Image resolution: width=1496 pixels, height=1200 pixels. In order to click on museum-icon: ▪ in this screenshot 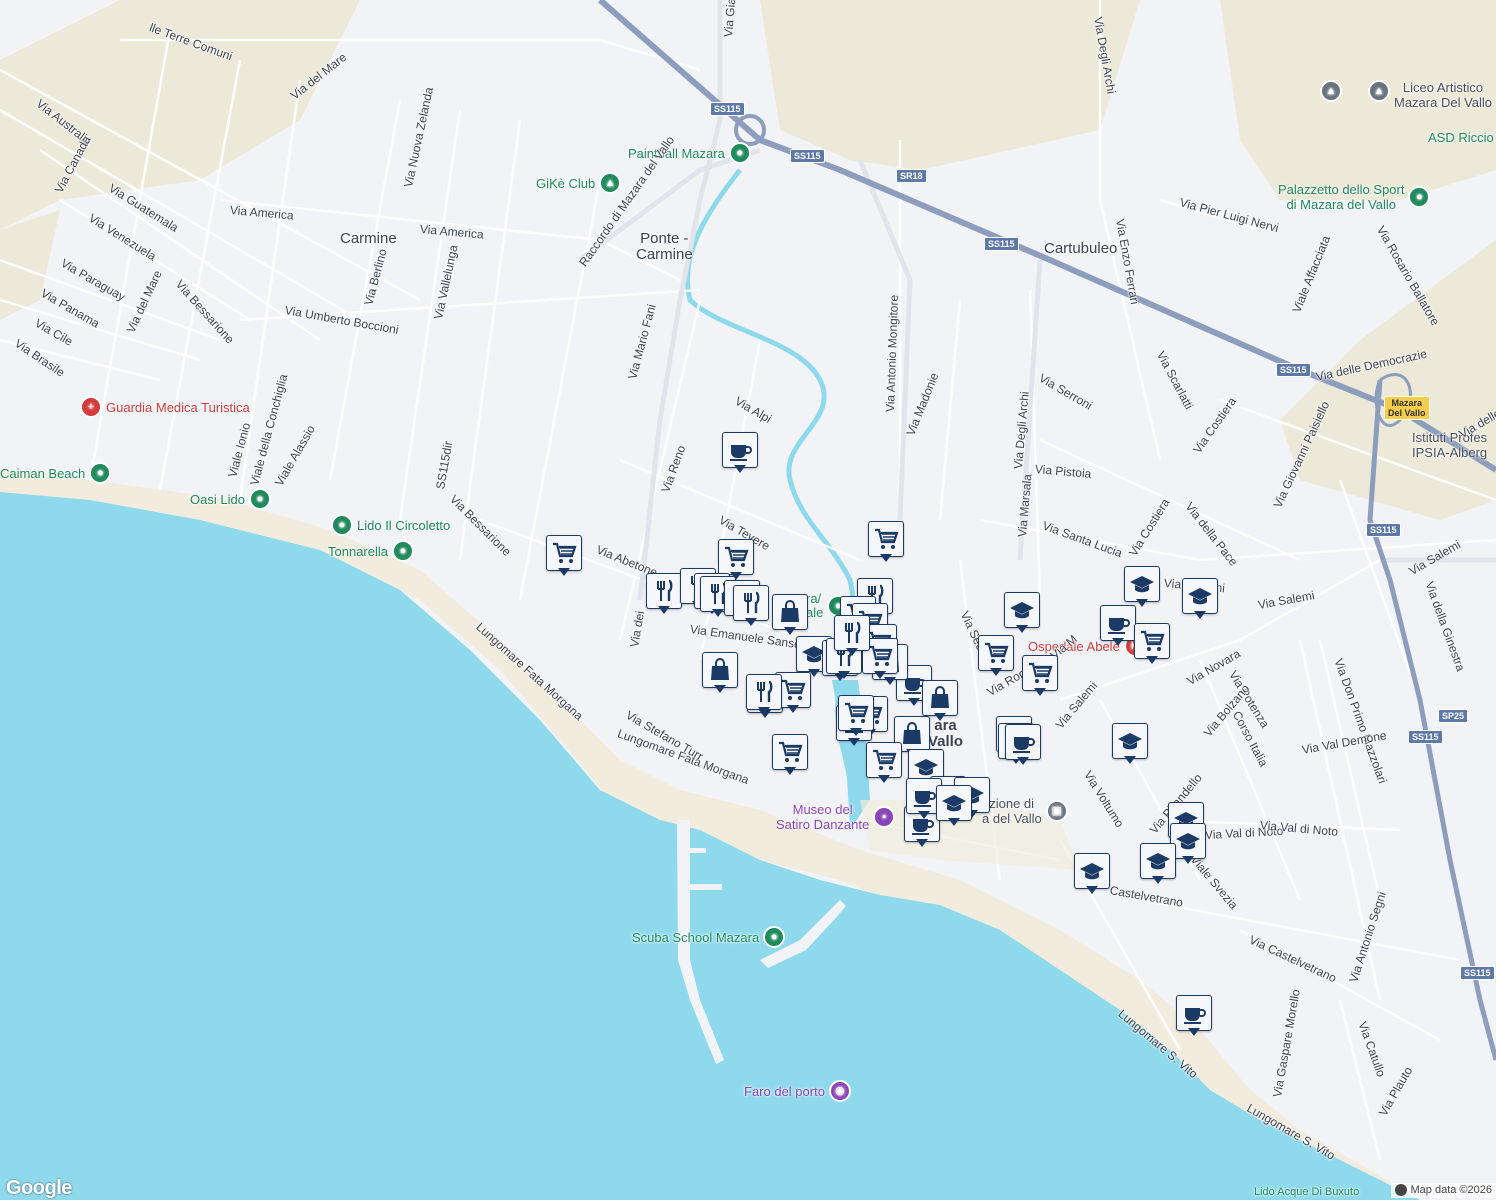, I will do `click(884, 817)`.